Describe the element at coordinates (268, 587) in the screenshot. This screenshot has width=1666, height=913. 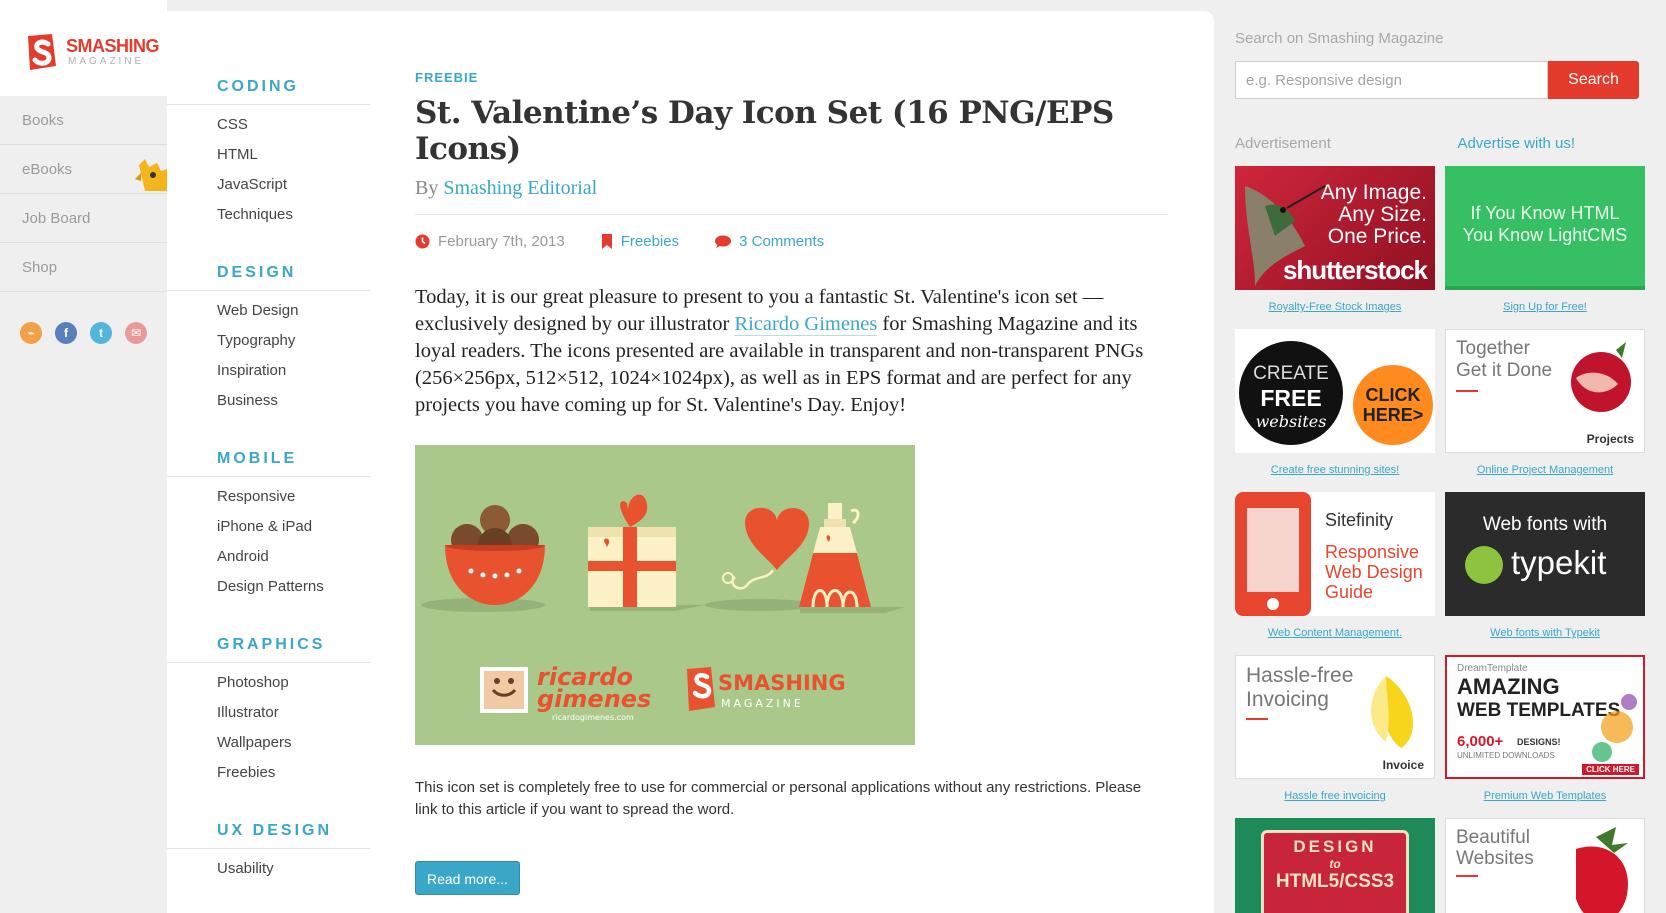
I see `category-item: Design Patterns` at that location.